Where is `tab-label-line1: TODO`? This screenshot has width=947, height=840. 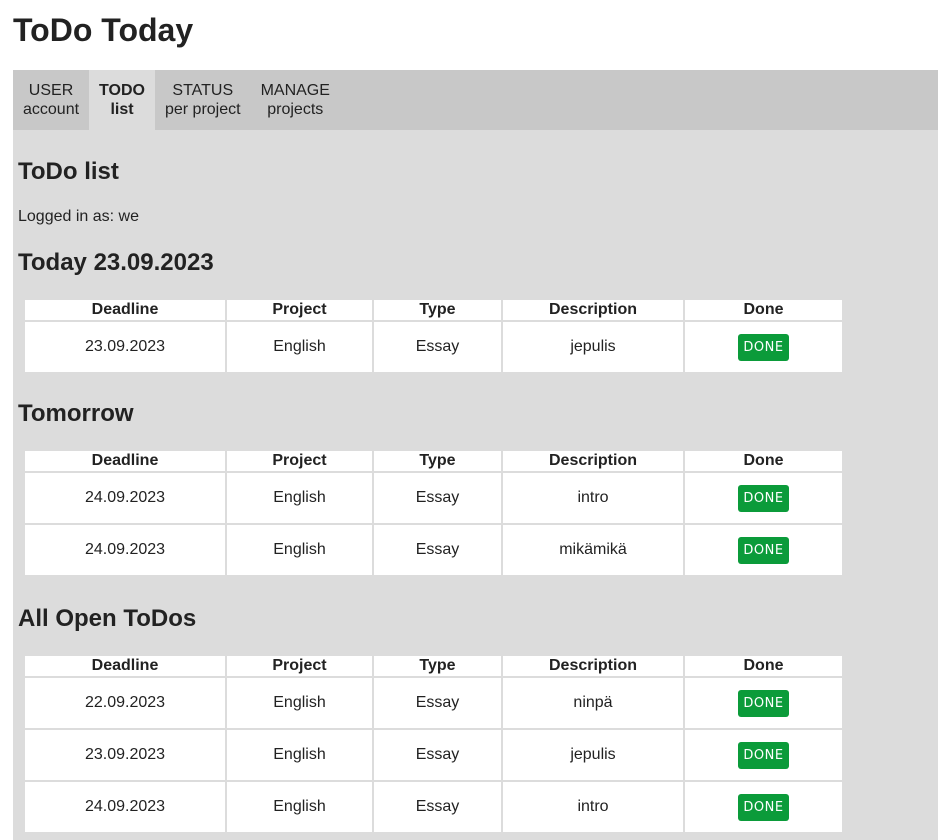 tab-label-line1: TODO is located at coordinates (122, 90).